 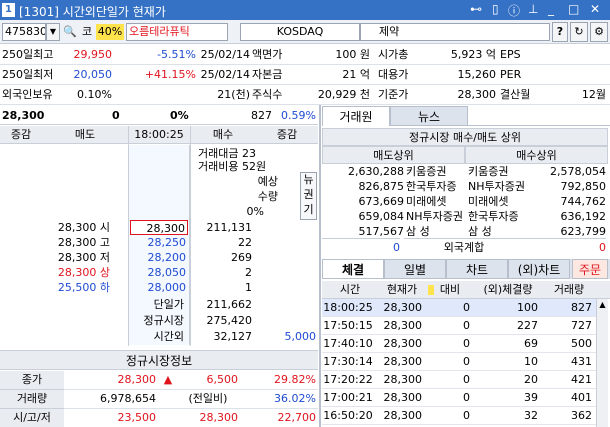 I want to click on broker-buy-name: NH투자증권, so click(x=499, y=186).